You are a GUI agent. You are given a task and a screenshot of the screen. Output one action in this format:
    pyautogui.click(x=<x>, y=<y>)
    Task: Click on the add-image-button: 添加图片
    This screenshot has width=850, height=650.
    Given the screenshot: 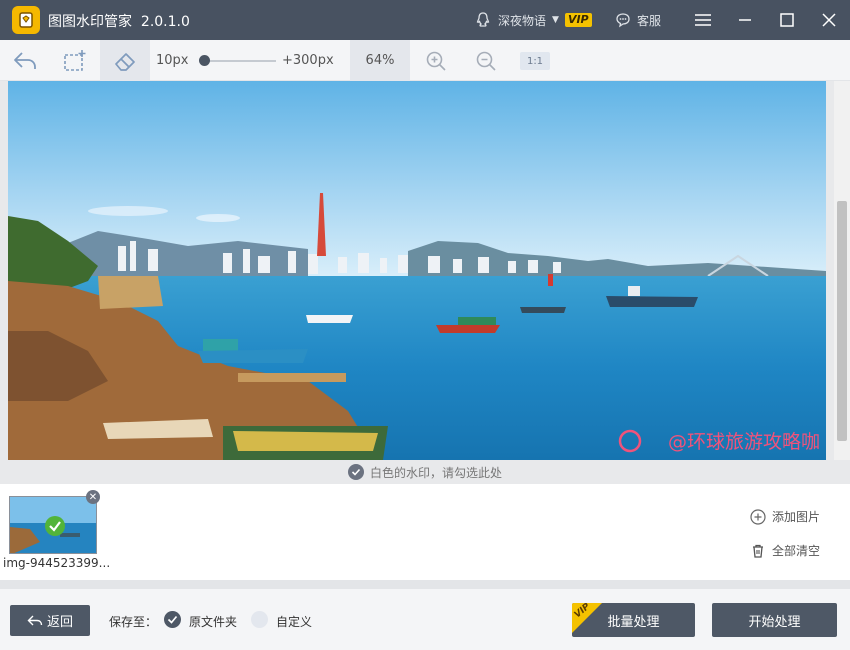 What is the action you would take?
    pyautogui.click(x=785, y=516)
    